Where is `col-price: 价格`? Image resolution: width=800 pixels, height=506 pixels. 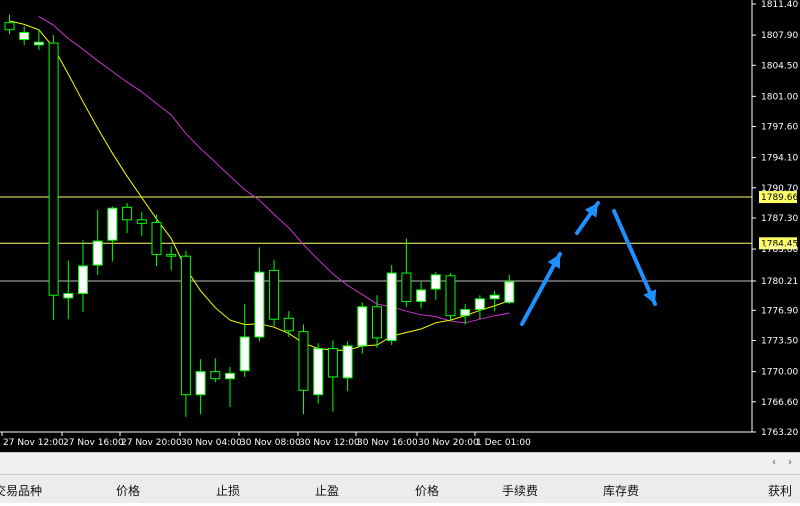 col-price: 价格 is located at coordinates (128, 490).